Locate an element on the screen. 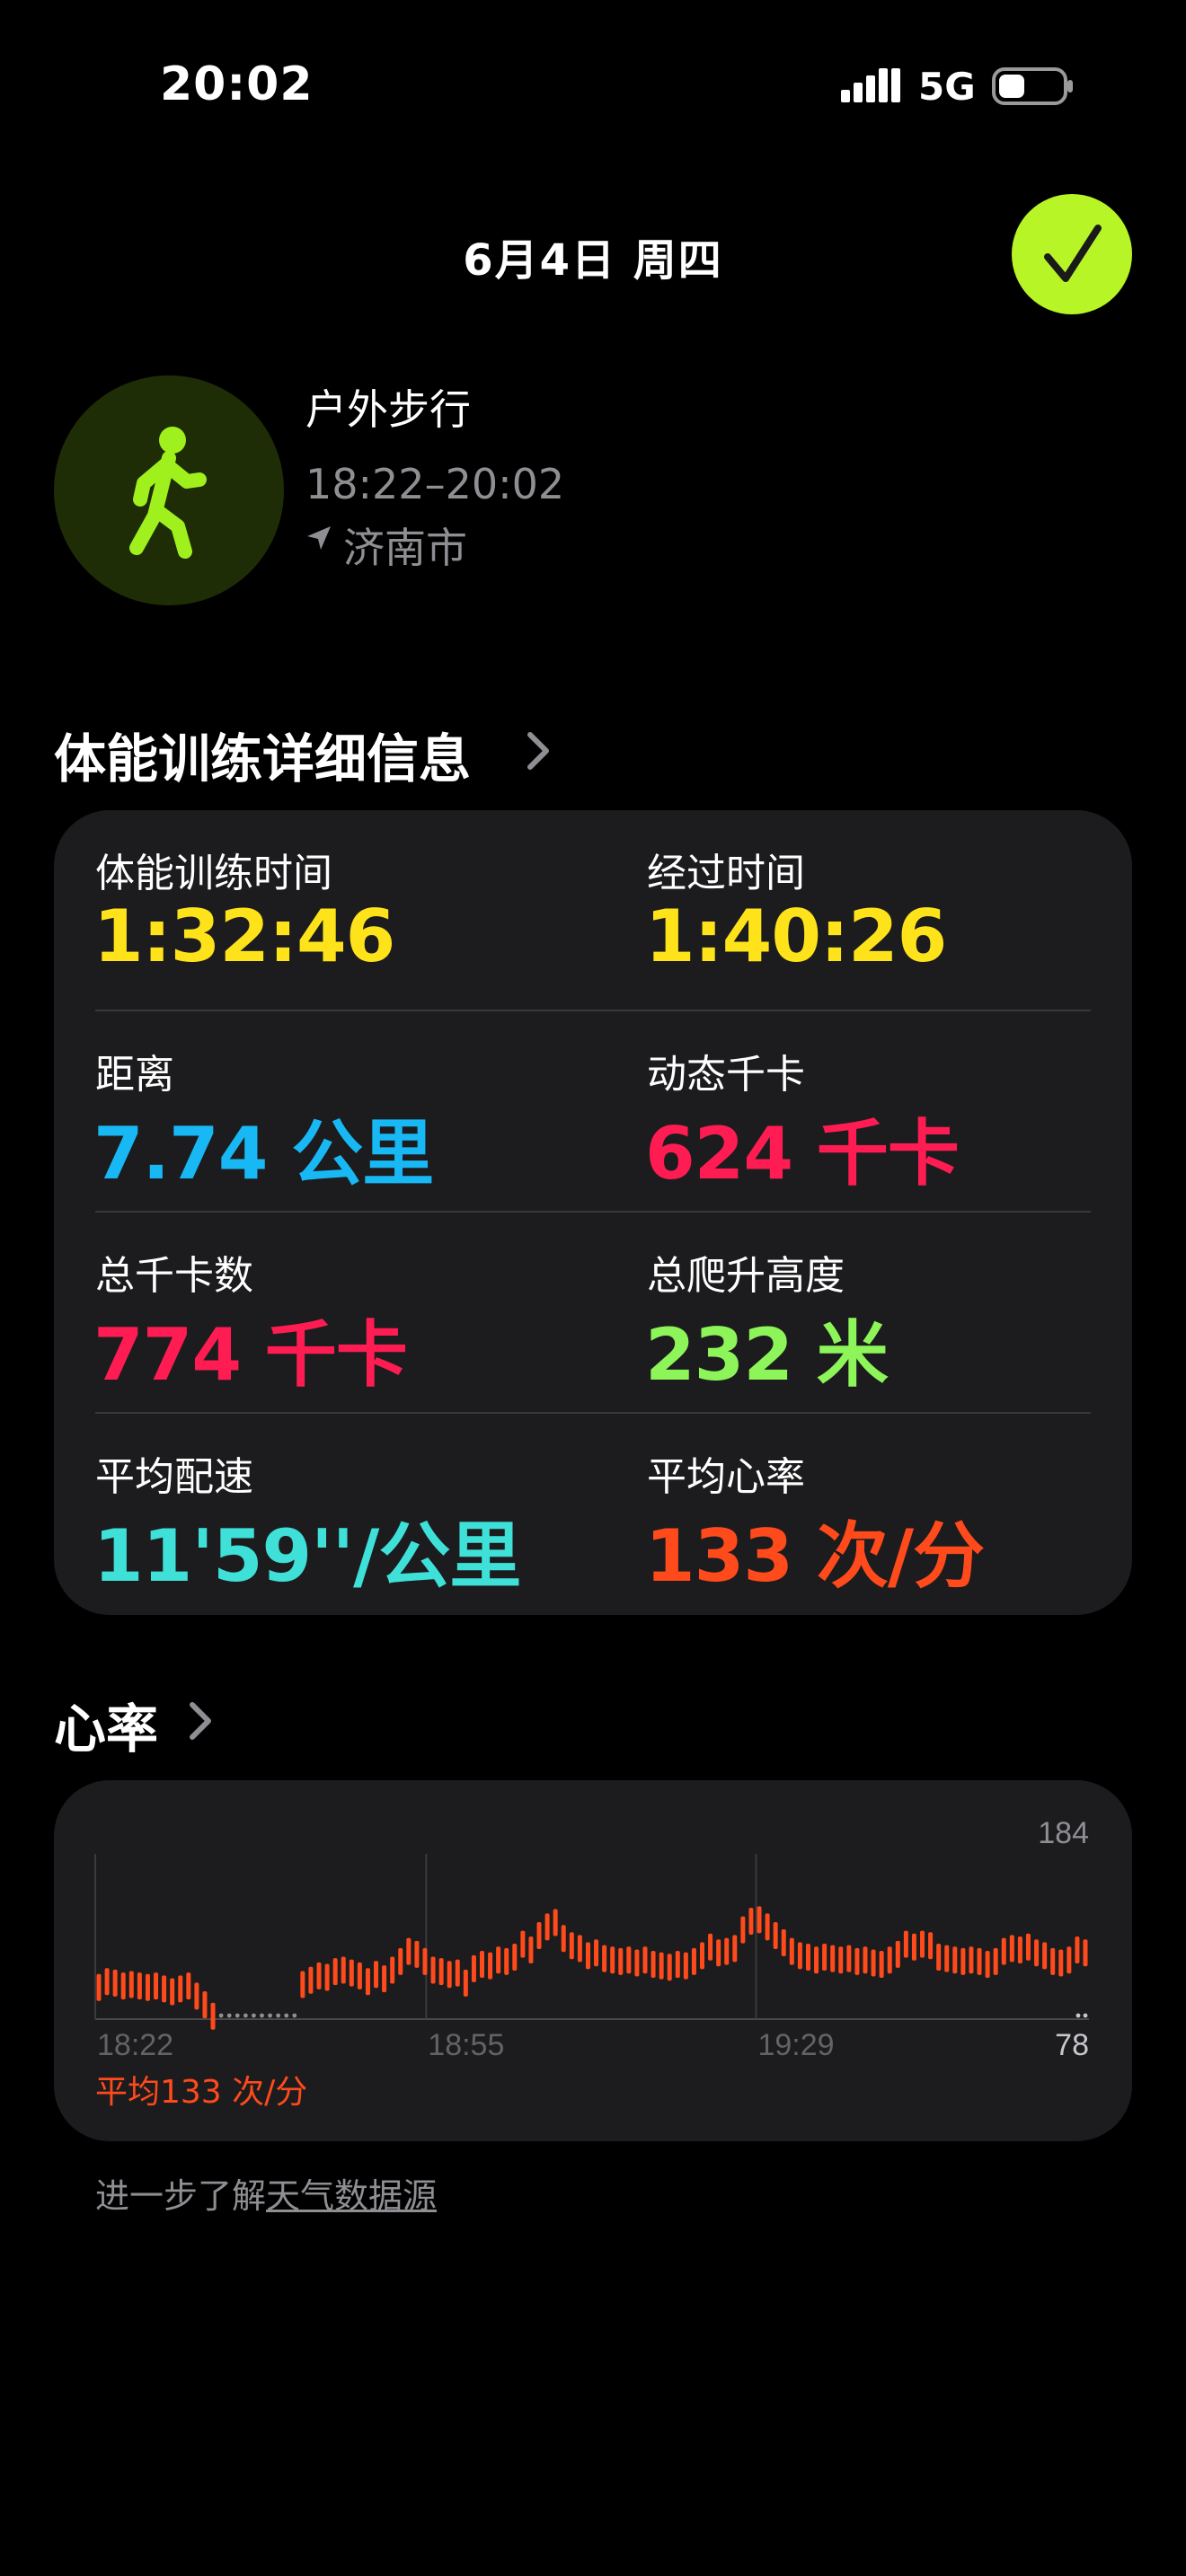 This screenshot has width=1186, height=2576. workout-location: 济南市 is located at coordinates (405, 548).